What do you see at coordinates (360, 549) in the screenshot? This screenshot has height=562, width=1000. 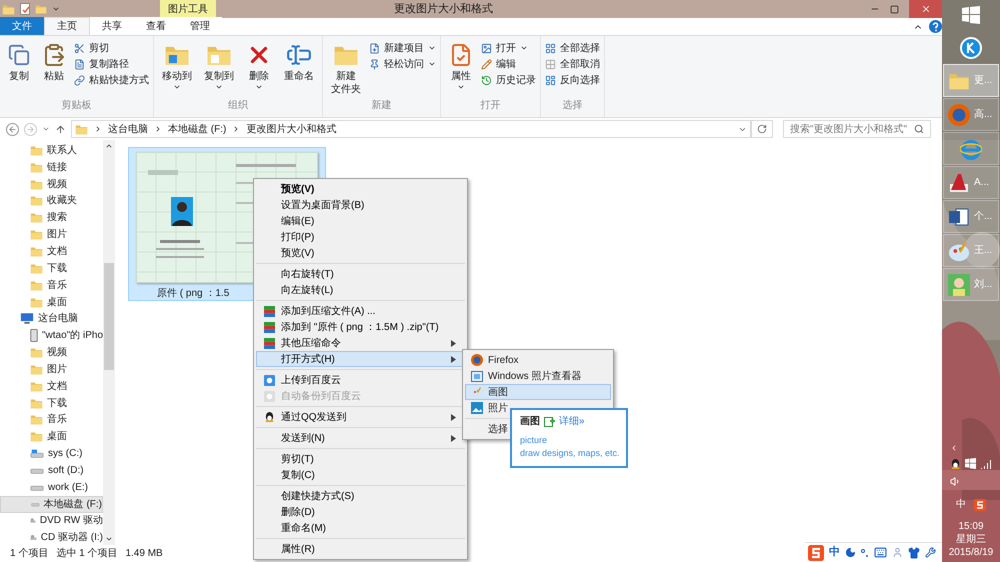 I see `menu-item: 属性(R)` at bounding box center [360, 549].